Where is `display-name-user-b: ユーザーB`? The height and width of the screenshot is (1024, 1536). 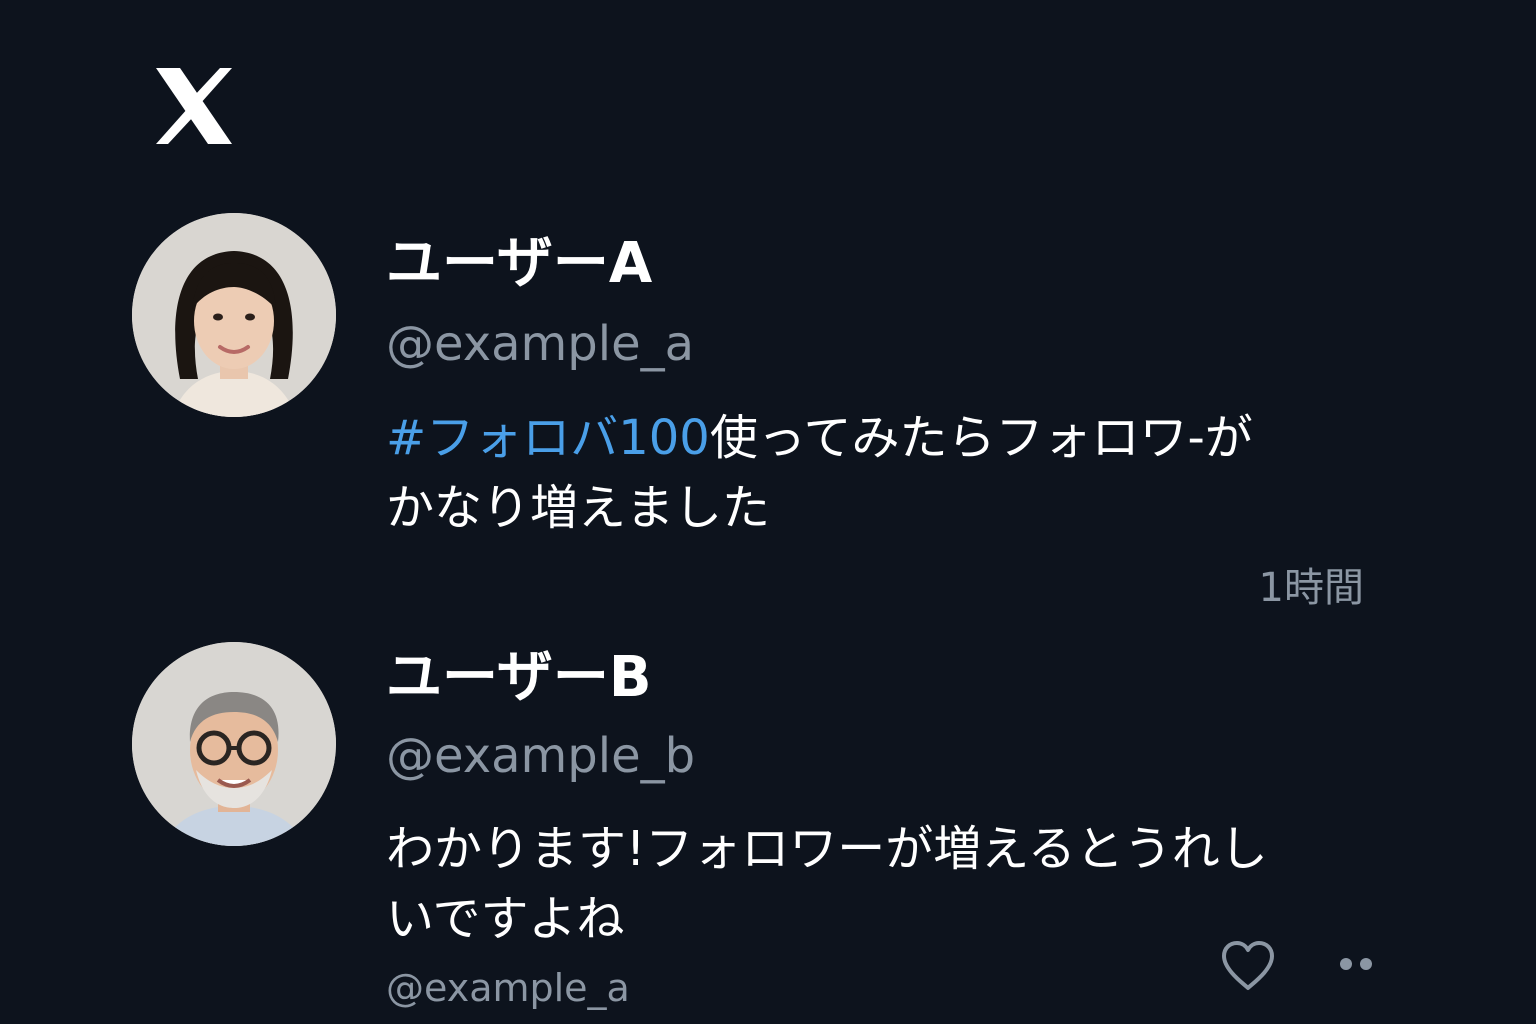 display-name-user-b: ユーザーB is located at coordinates (519, 678).